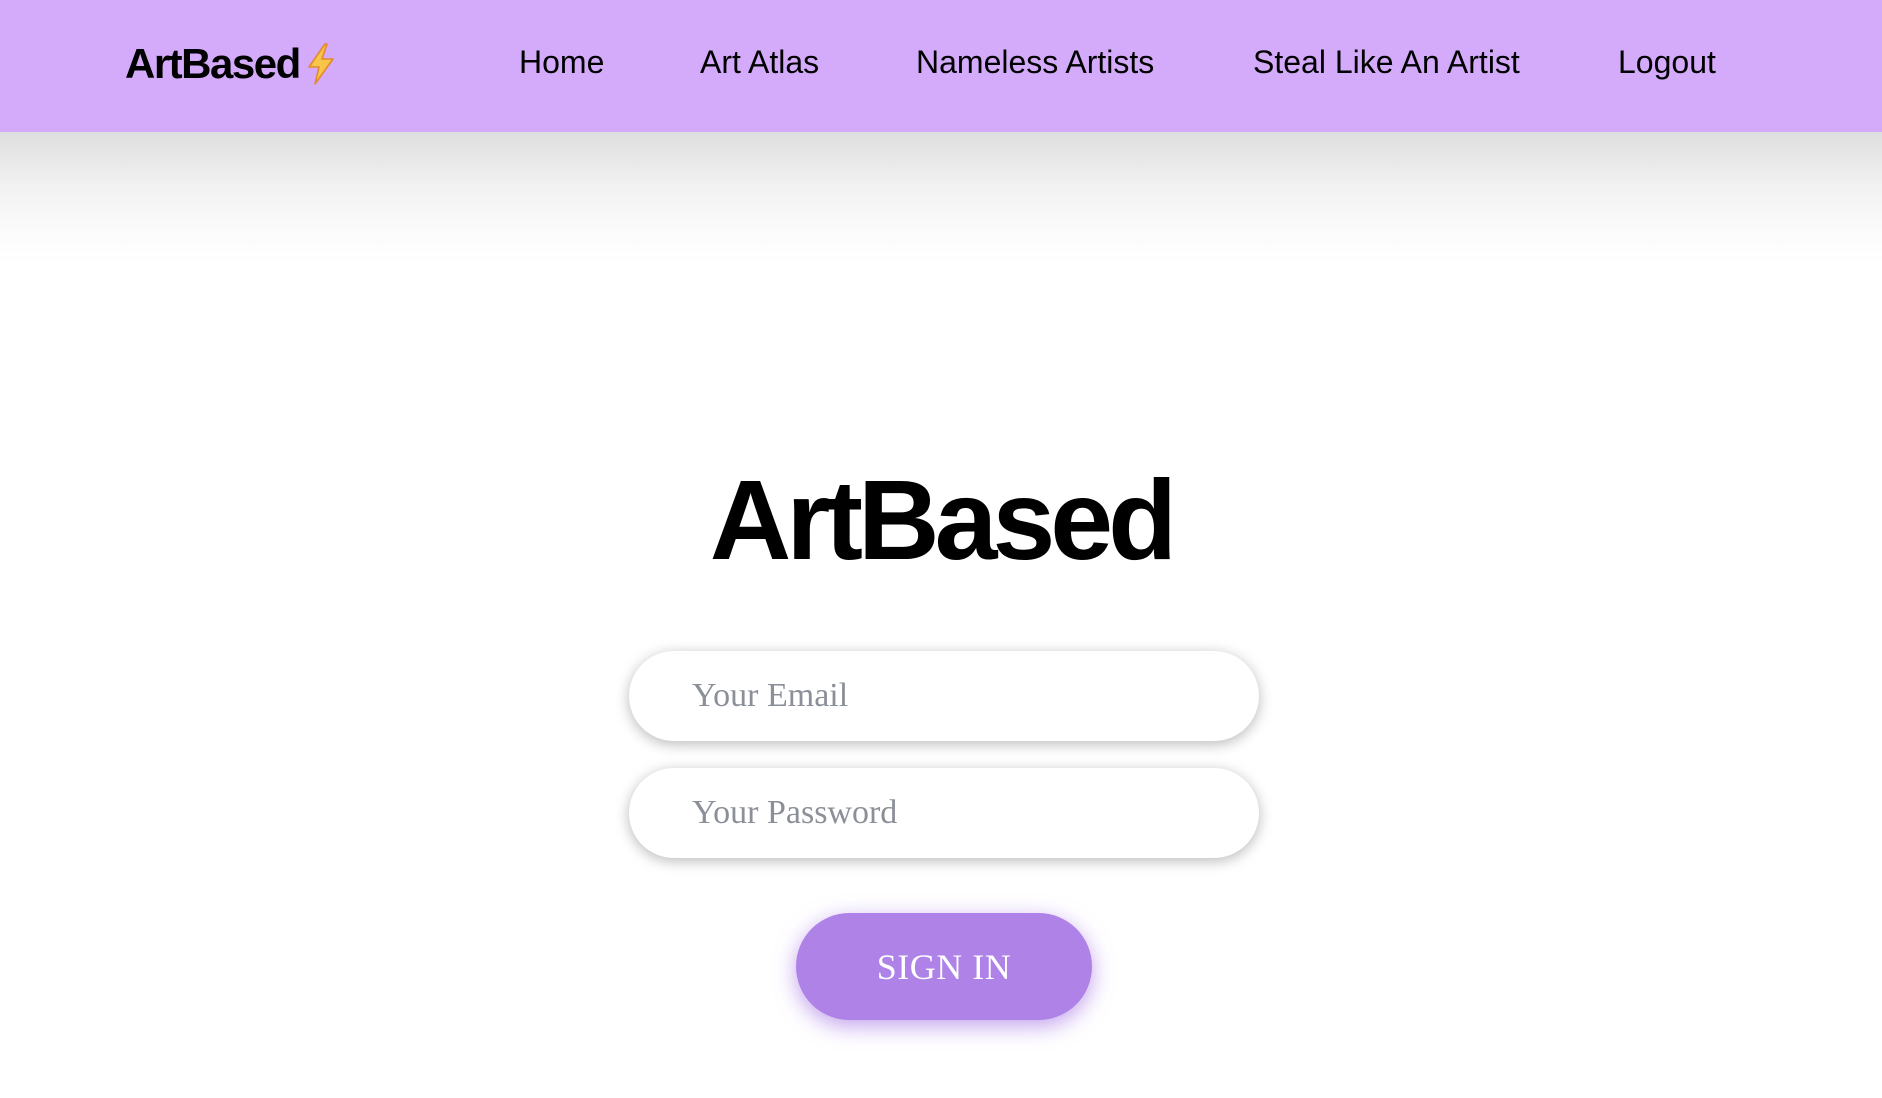 This screenshot has width=1882, height=1098. I want to click on brand-logo-link: ArtBased, so click(231, 64).